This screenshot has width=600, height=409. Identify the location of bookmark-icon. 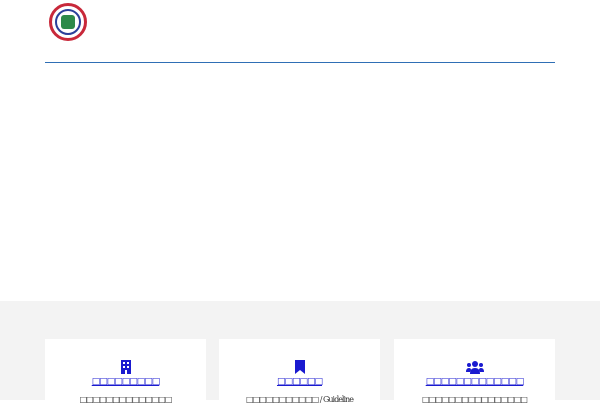
(299, 368).